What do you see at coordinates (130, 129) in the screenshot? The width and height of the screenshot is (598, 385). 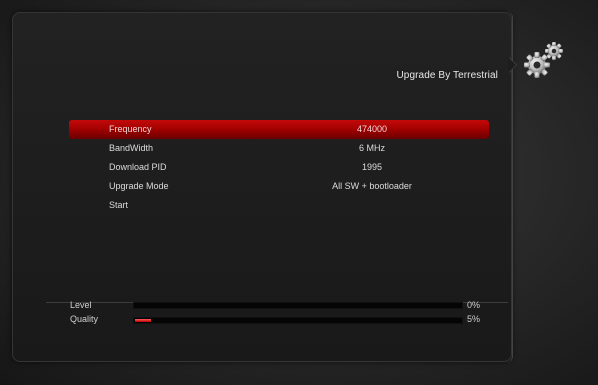 I see `menu-item-label: Frequency` at bounding box center [130, 129].